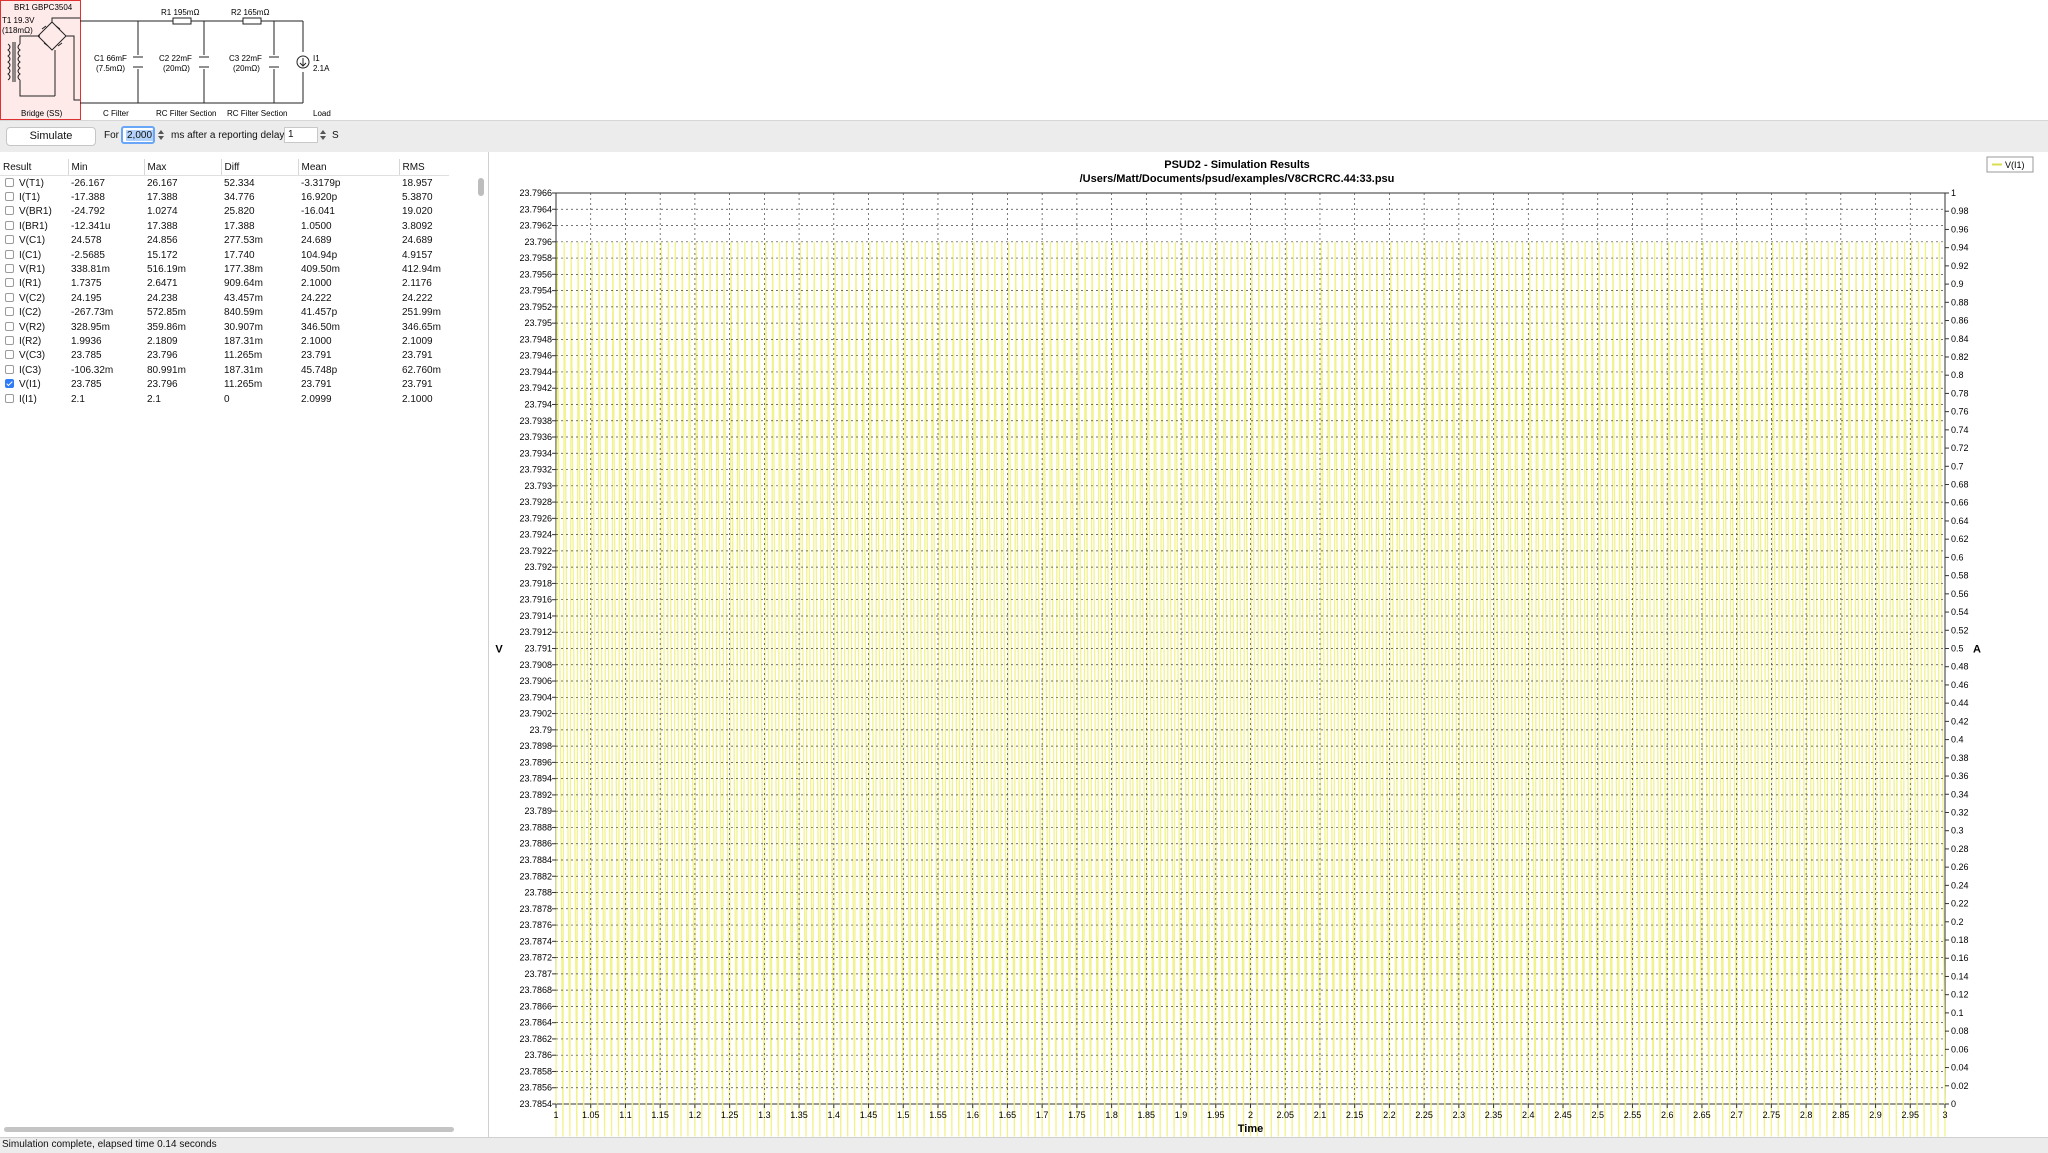 The image size is (2048, 1153). I want to click on y-tick-label: 23.793, so click(538, 486).